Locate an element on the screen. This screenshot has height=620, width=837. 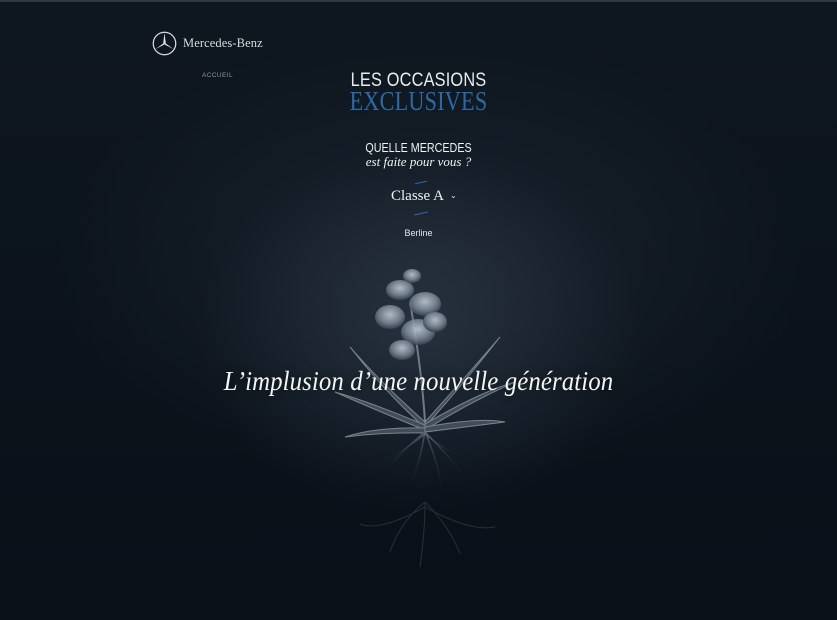
top-divider is located at coordinates (418, 1).